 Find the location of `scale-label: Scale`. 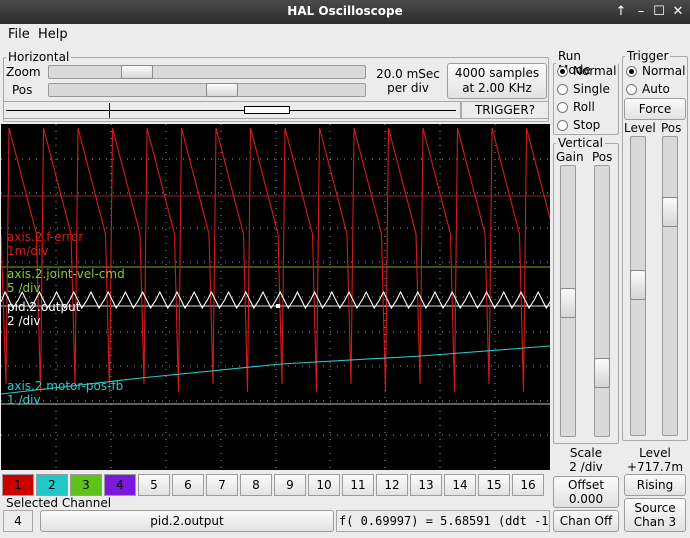

scale-label: Scale is located at coordinates (586, 453).